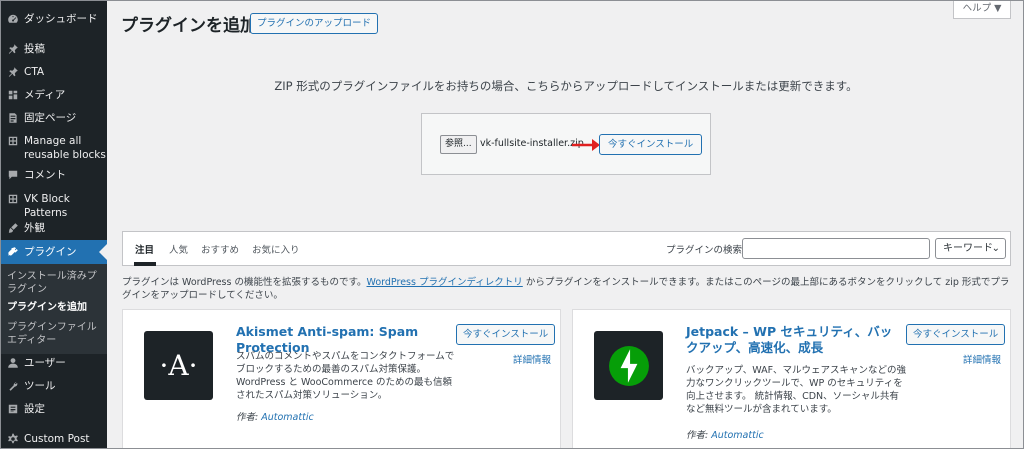 This screenshot has height=449, width=1024. I want to click on page-icon, so click(12, 118).